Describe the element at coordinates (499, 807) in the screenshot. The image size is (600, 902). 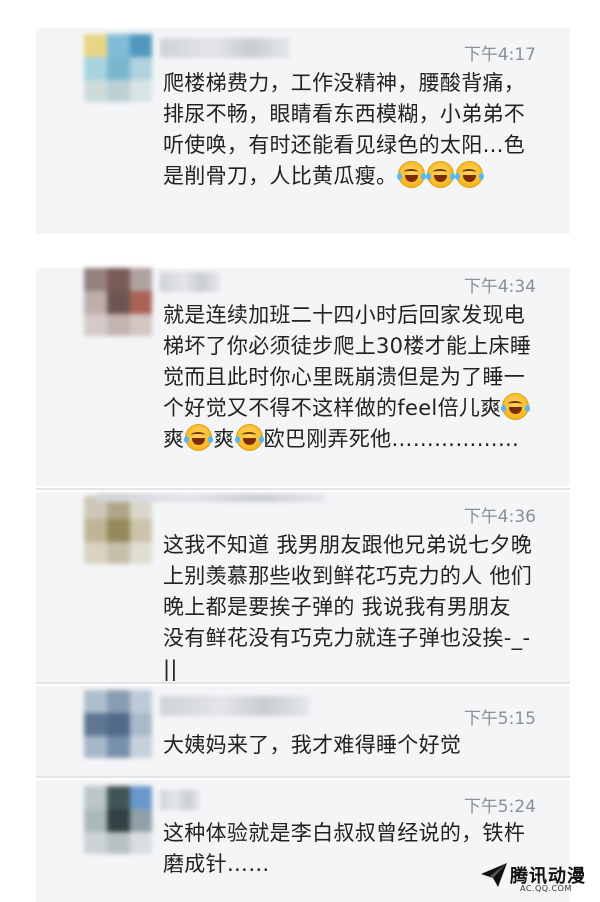
I see `message-time: 下午5:24` at that location.